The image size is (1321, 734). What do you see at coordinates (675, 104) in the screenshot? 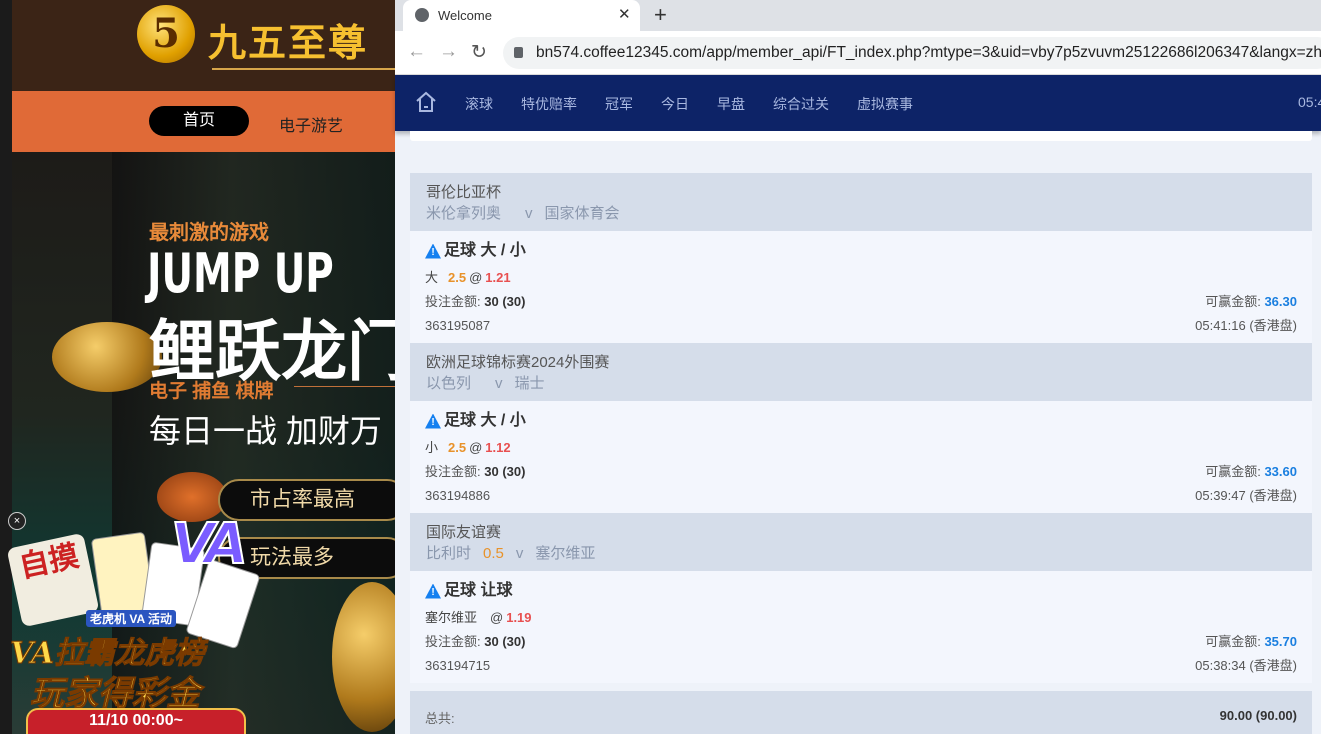
I see `nav-today: 今日` at bounding box center [675, 104].